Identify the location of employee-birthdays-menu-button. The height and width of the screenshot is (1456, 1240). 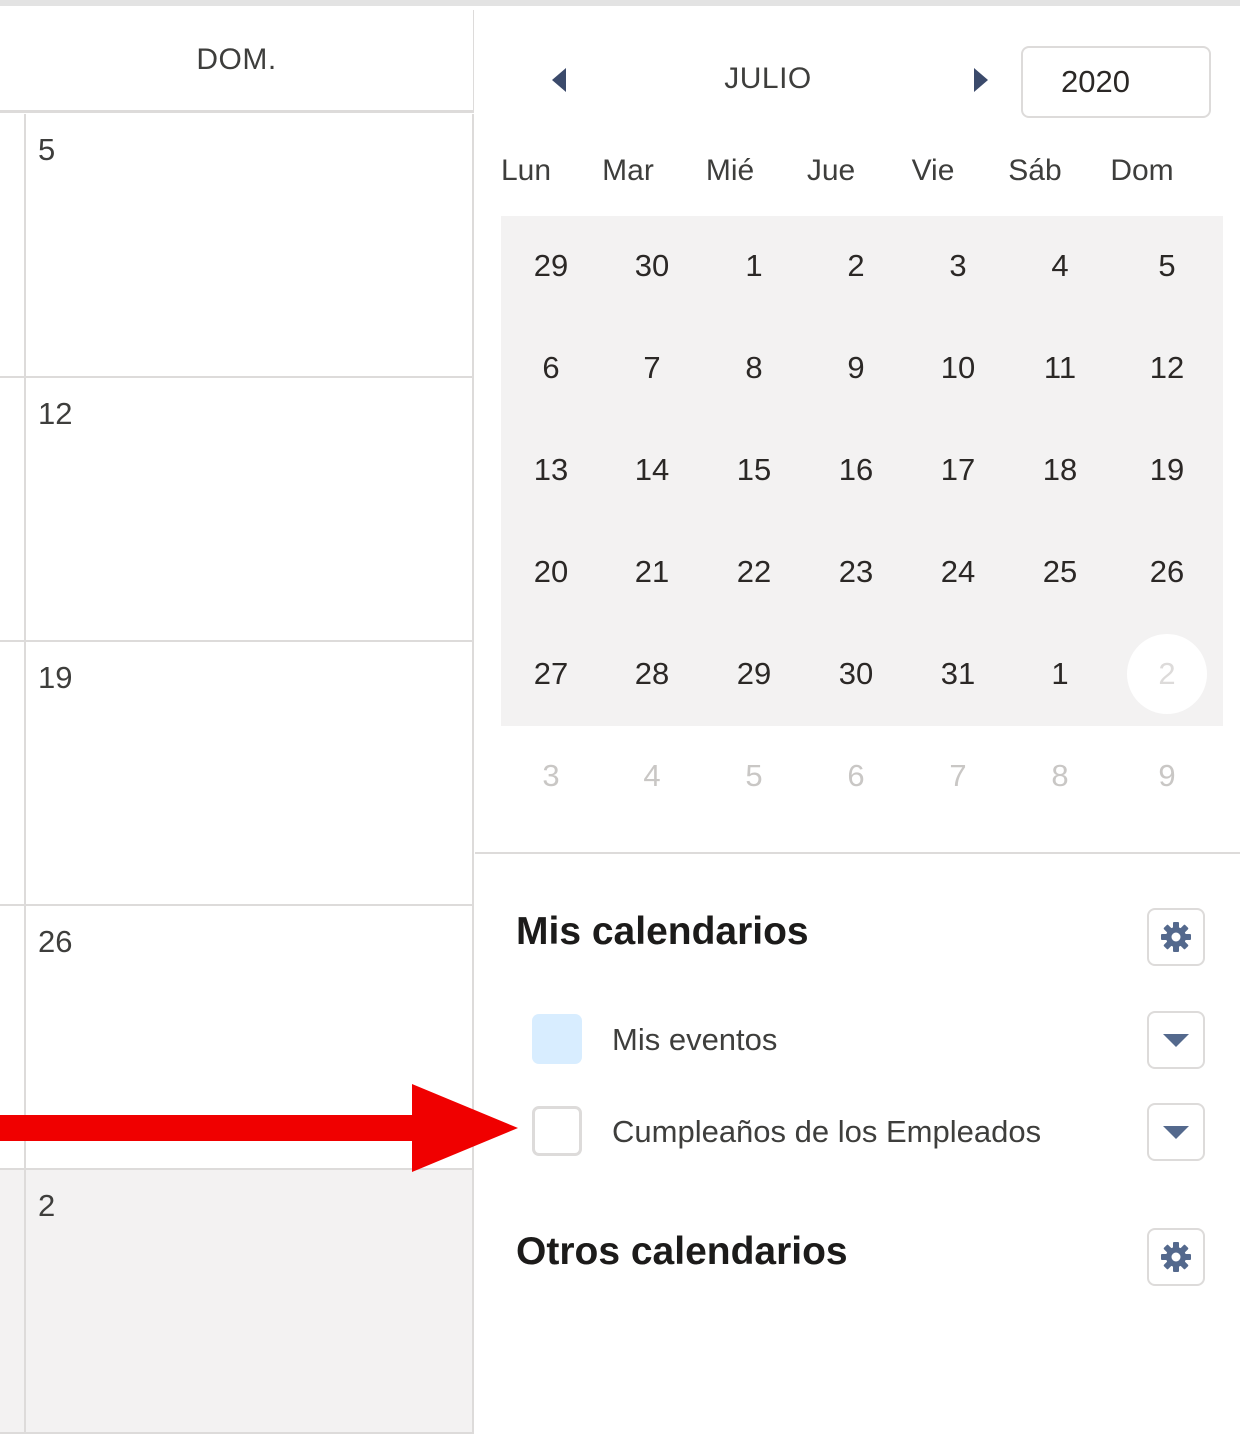
(1176, 1132).